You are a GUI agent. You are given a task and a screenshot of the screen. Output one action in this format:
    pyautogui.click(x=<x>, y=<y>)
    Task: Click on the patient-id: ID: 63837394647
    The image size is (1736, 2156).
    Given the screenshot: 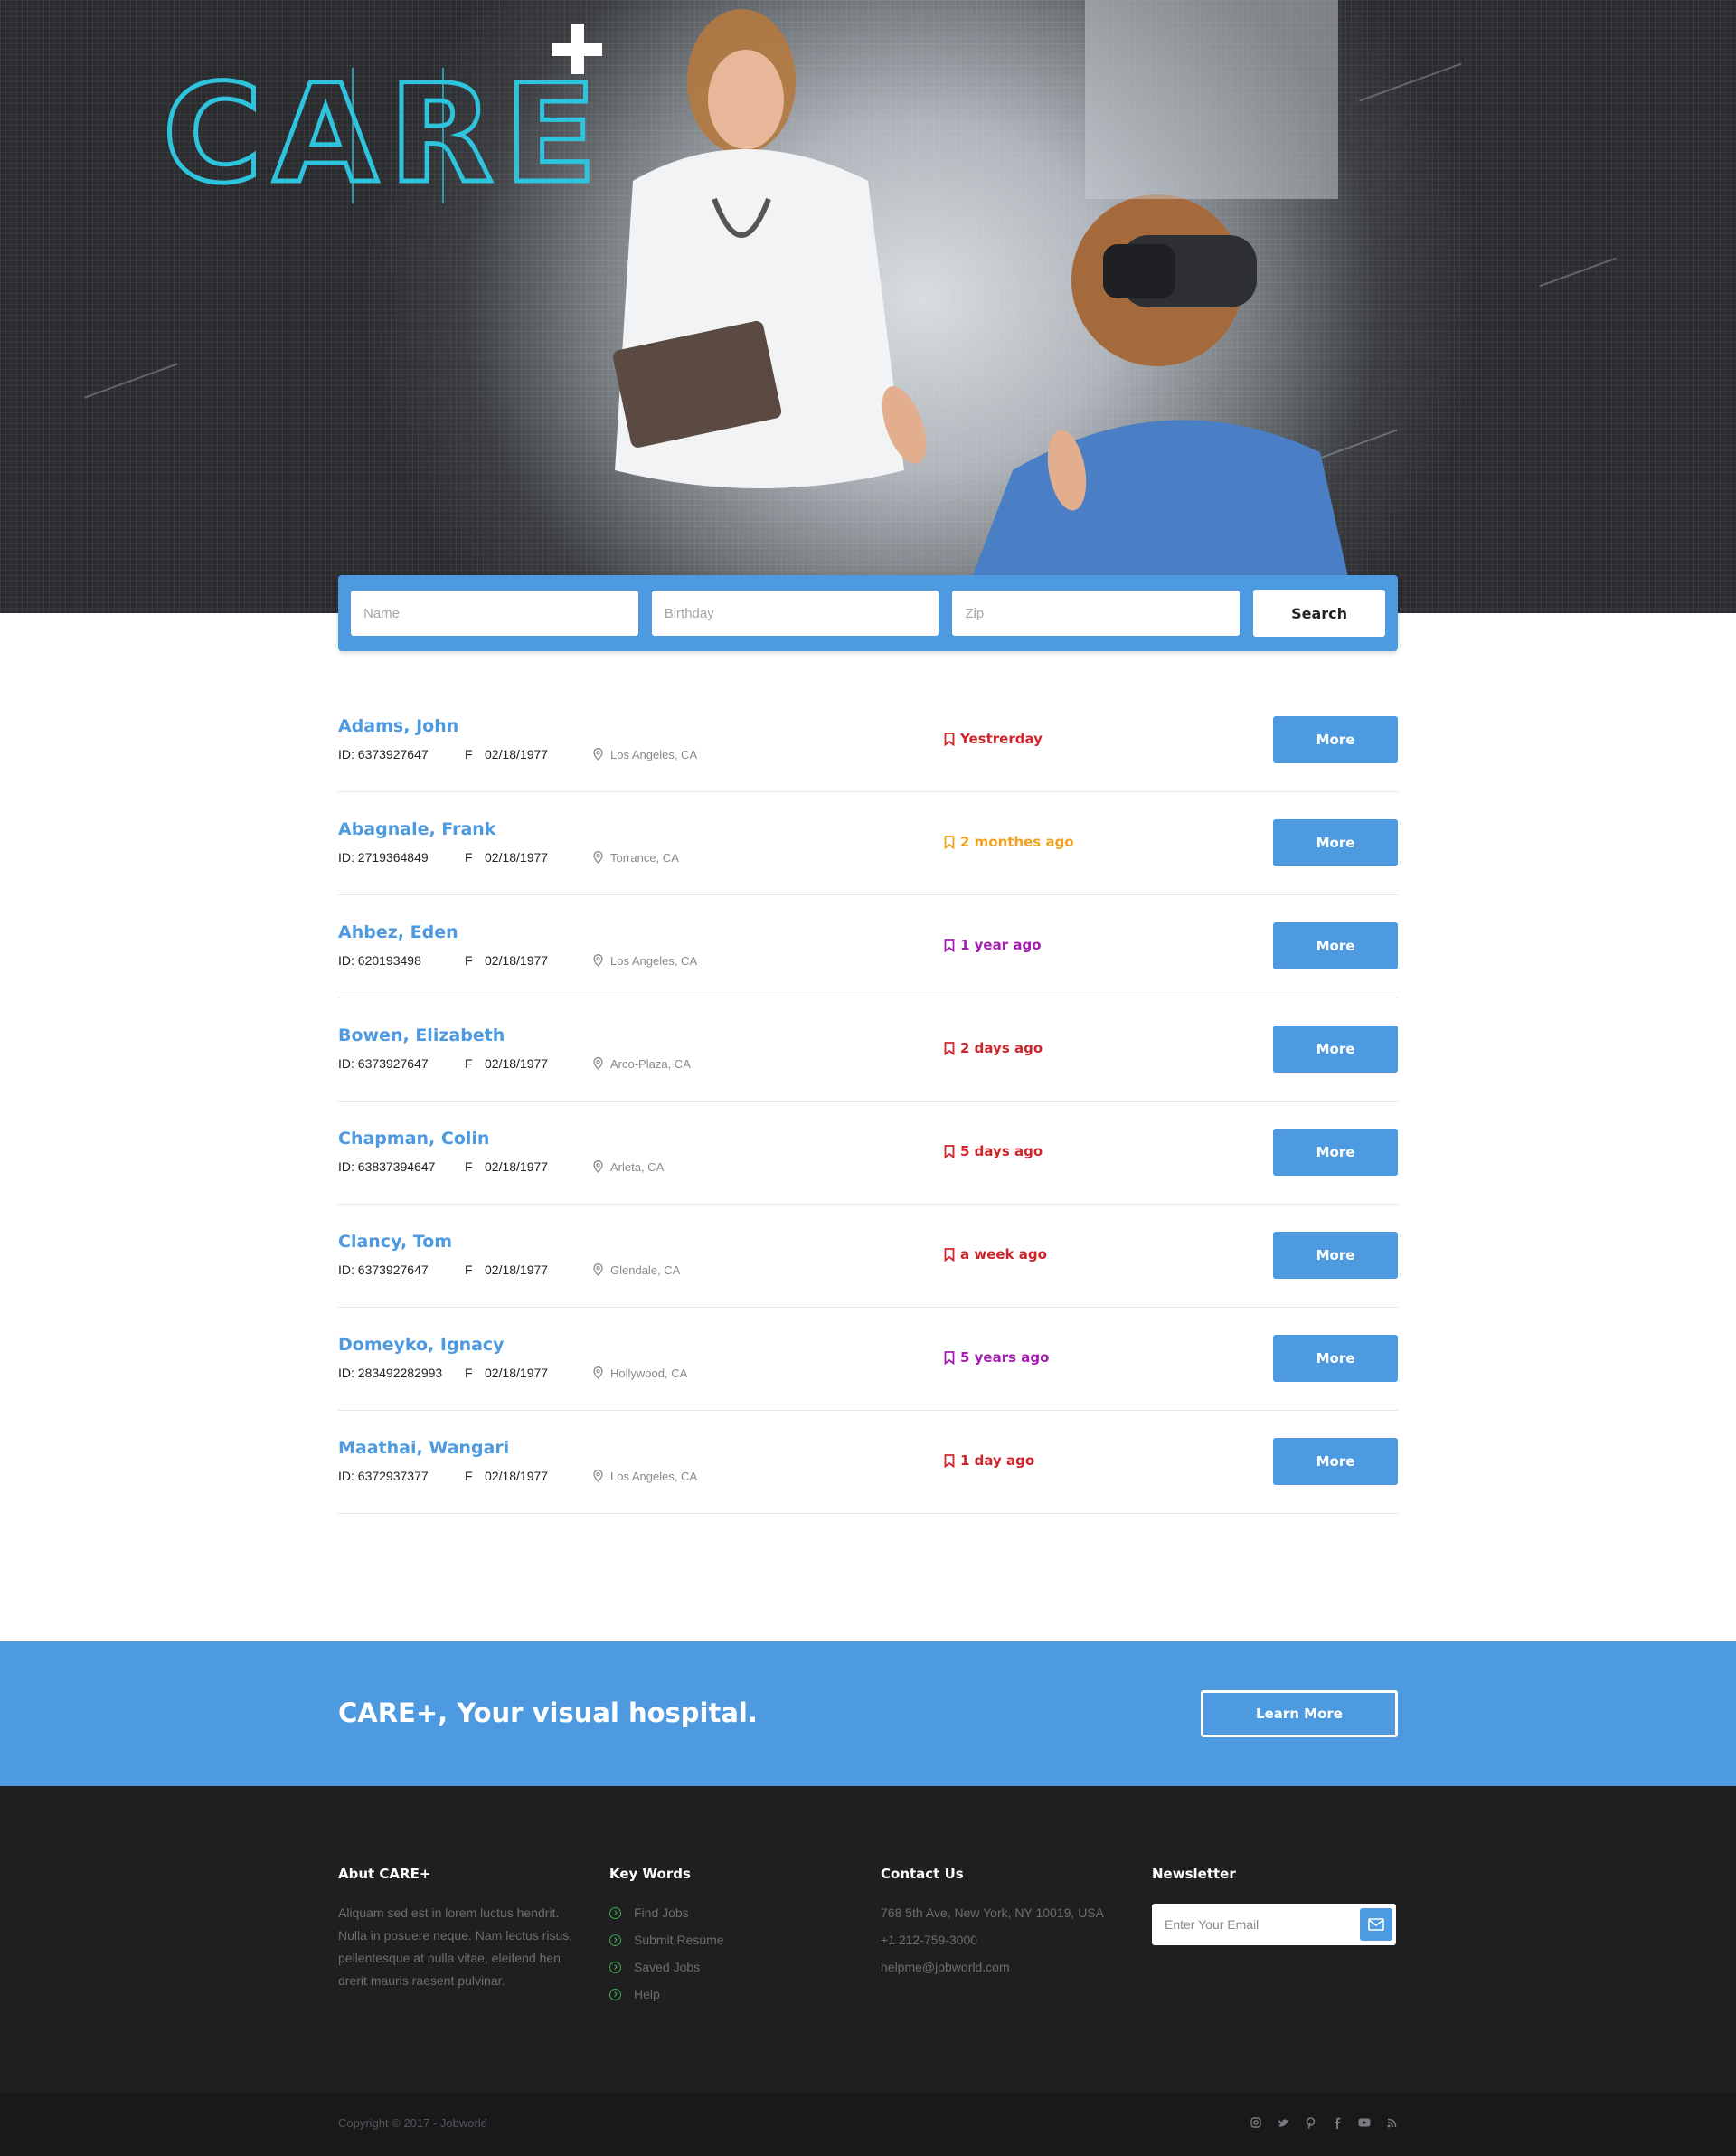 What is the action you would take?
    pyautogui.click(x=387, y=1166)
    